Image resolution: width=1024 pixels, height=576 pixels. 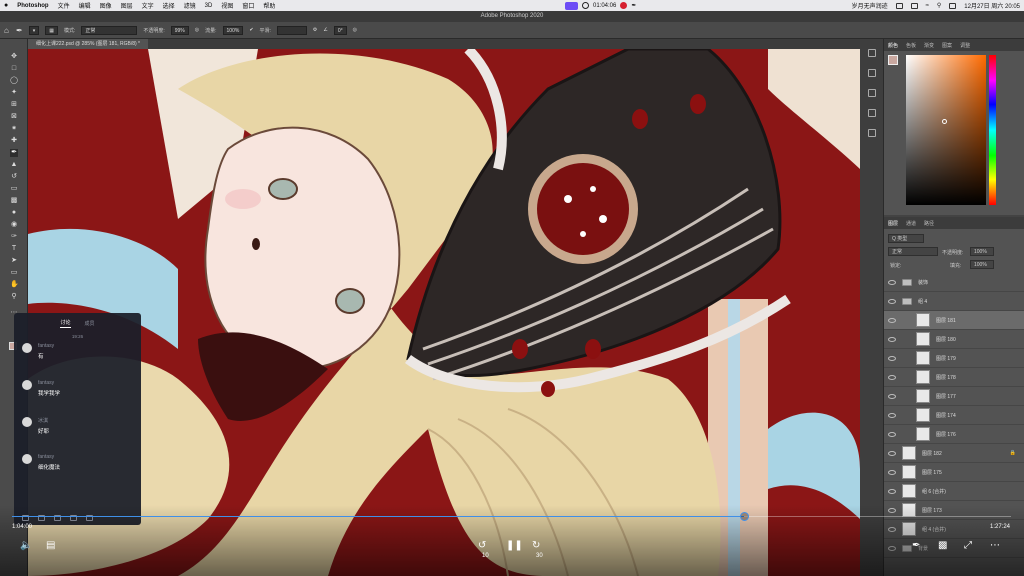 What do you see at coordinates (947, 45) in the screenshot?
I see `tab-patterns: 图案` at bounding box center [947, 45].